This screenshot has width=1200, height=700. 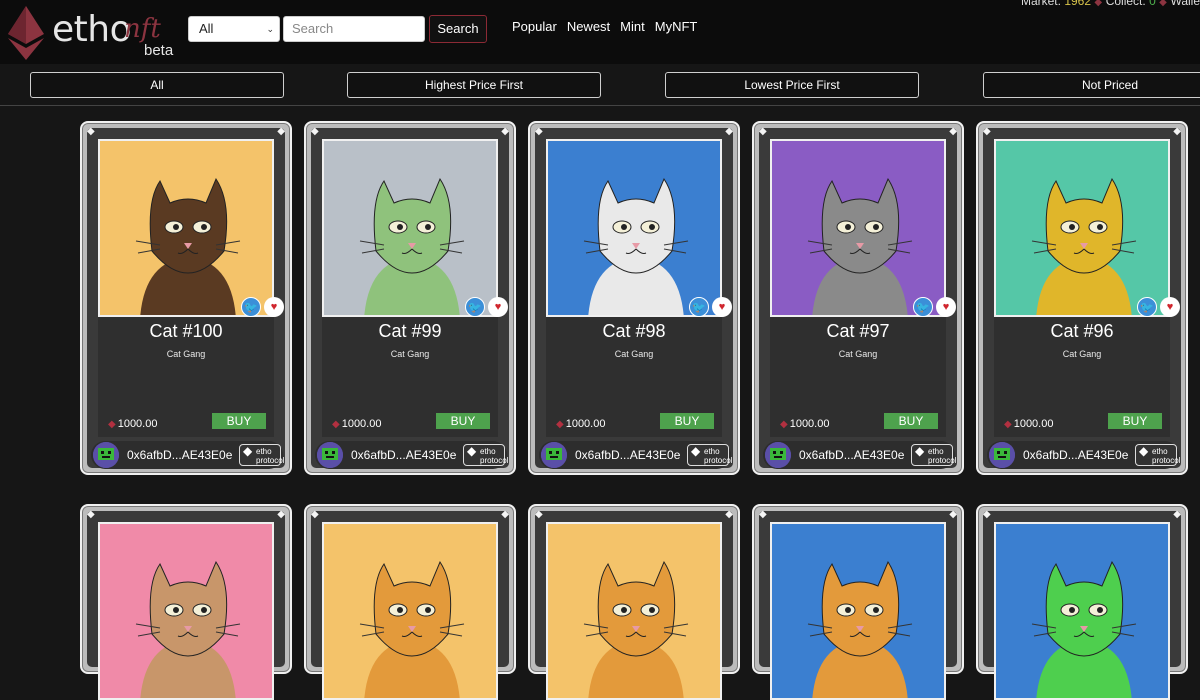 What do you see at coordinates (410, 377) in the screenshot?
I see `card-info-panel: Cat #99 Cat Gang ◆ 1000.00 BUY` at bounding box center [410, 377].